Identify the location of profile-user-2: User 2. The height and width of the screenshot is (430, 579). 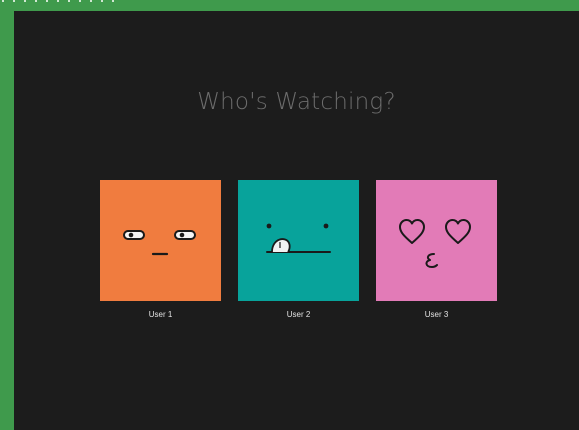
(298, 249).